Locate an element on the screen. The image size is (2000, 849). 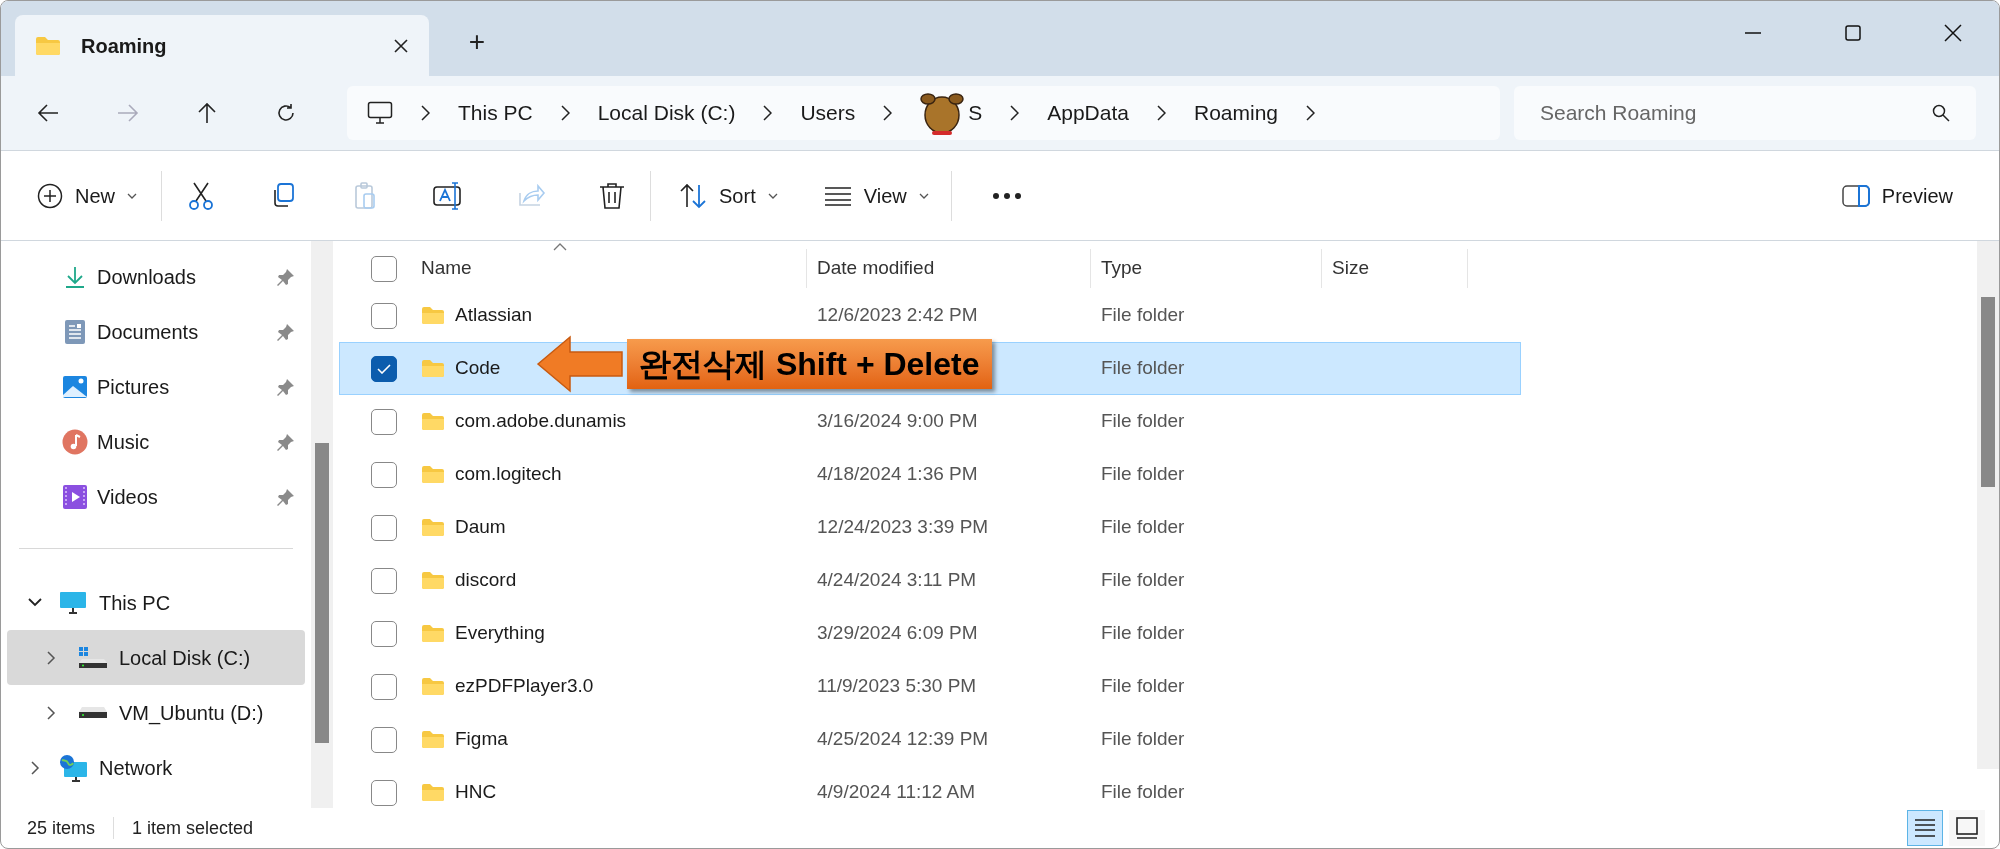
column-header: Type is located at coordinates (1122, 268).